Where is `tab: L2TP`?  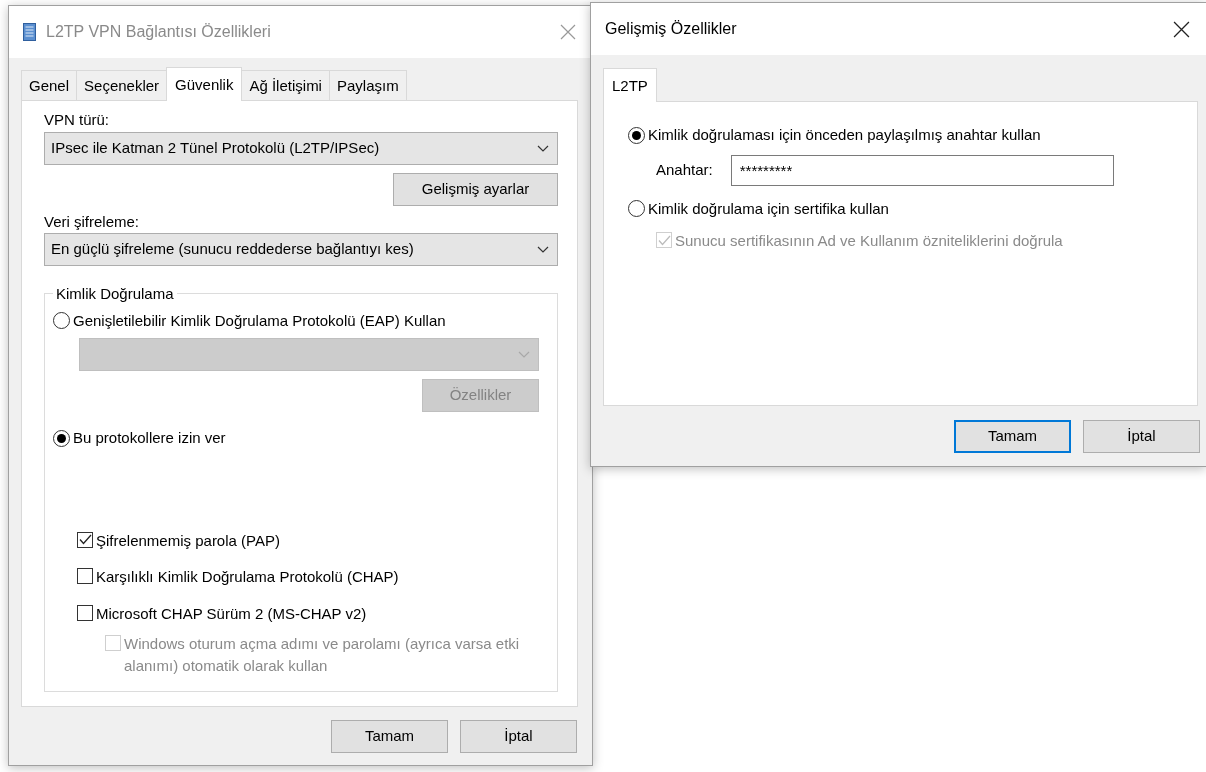 tab: L2TP is located at coordinates (630, 84).